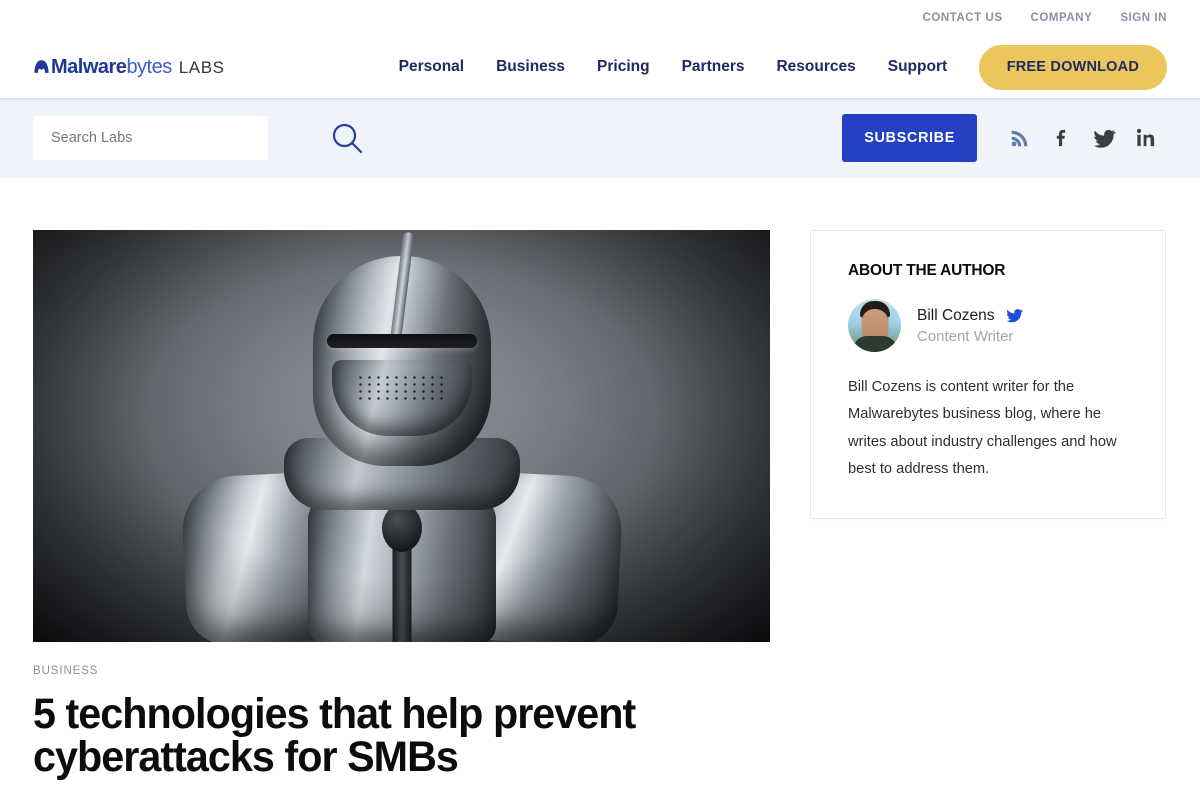 This screenshot has height=800, width=1200. Describe the element at coordinates (917, 67) in the screenshot. I see `nav-item-support: Support` at that location.